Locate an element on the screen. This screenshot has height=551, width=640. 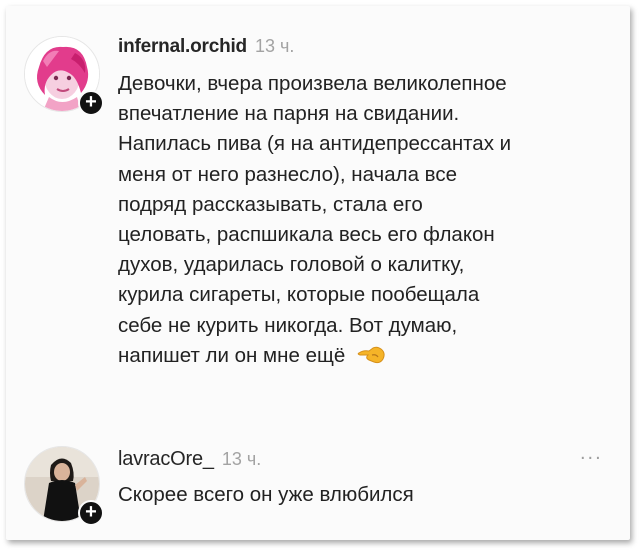
pointing-left-hand-emoji is located at coordinates (372, 358).